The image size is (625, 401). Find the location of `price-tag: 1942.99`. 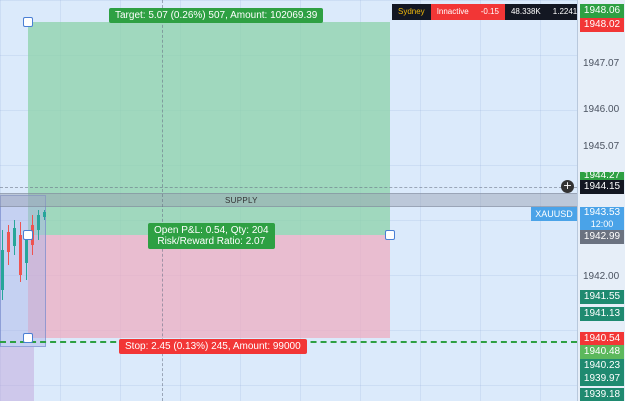

price-tag: 1942.99 is located at coordinates (602, 237).